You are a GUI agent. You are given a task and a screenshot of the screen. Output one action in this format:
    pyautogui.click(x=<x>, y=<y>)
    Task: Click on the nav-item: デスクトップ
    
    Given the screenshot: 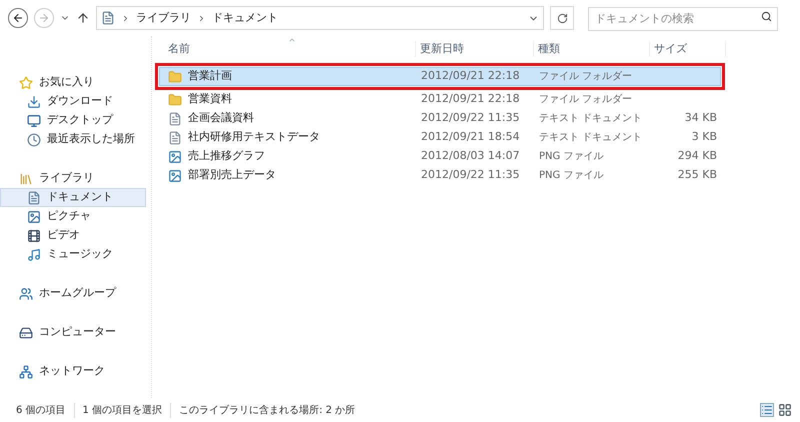 What is the action you would take?
    pyautogui.click(x=73, y=120)
    